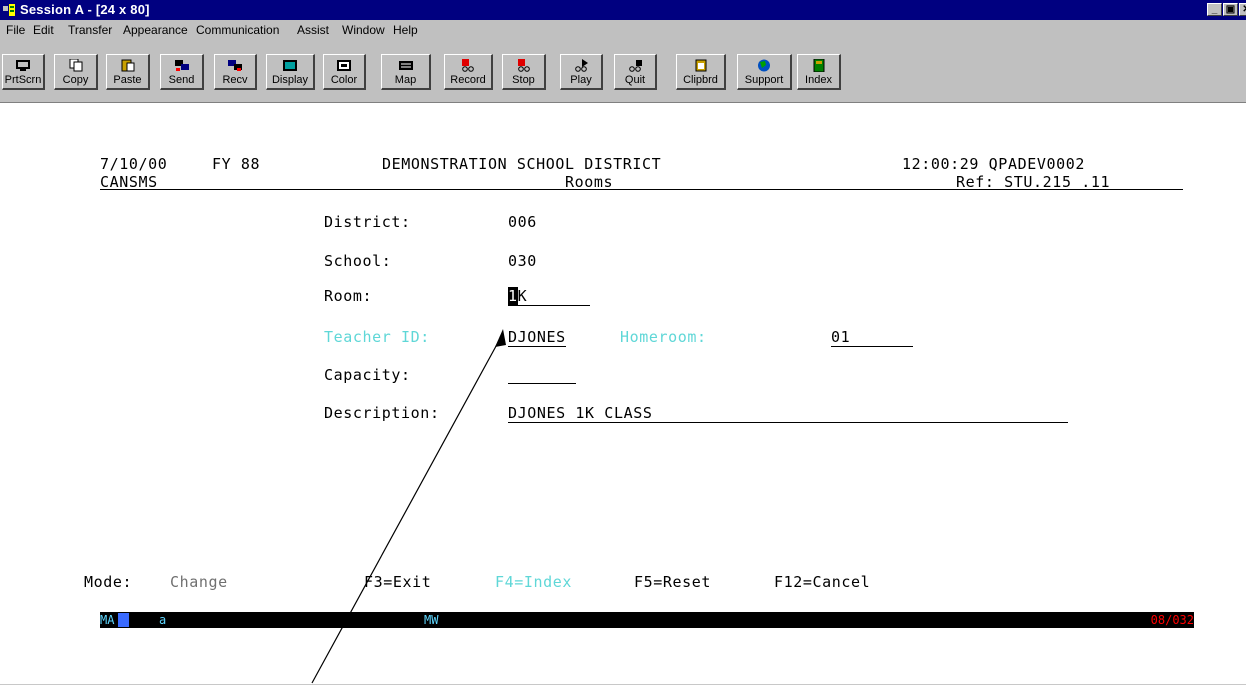 Image resolution: width=1246 pixels, height=686 pixels. Describe the element at coordinates (408, 506) in the screenshot. I see `annotation-arrow` at that location.